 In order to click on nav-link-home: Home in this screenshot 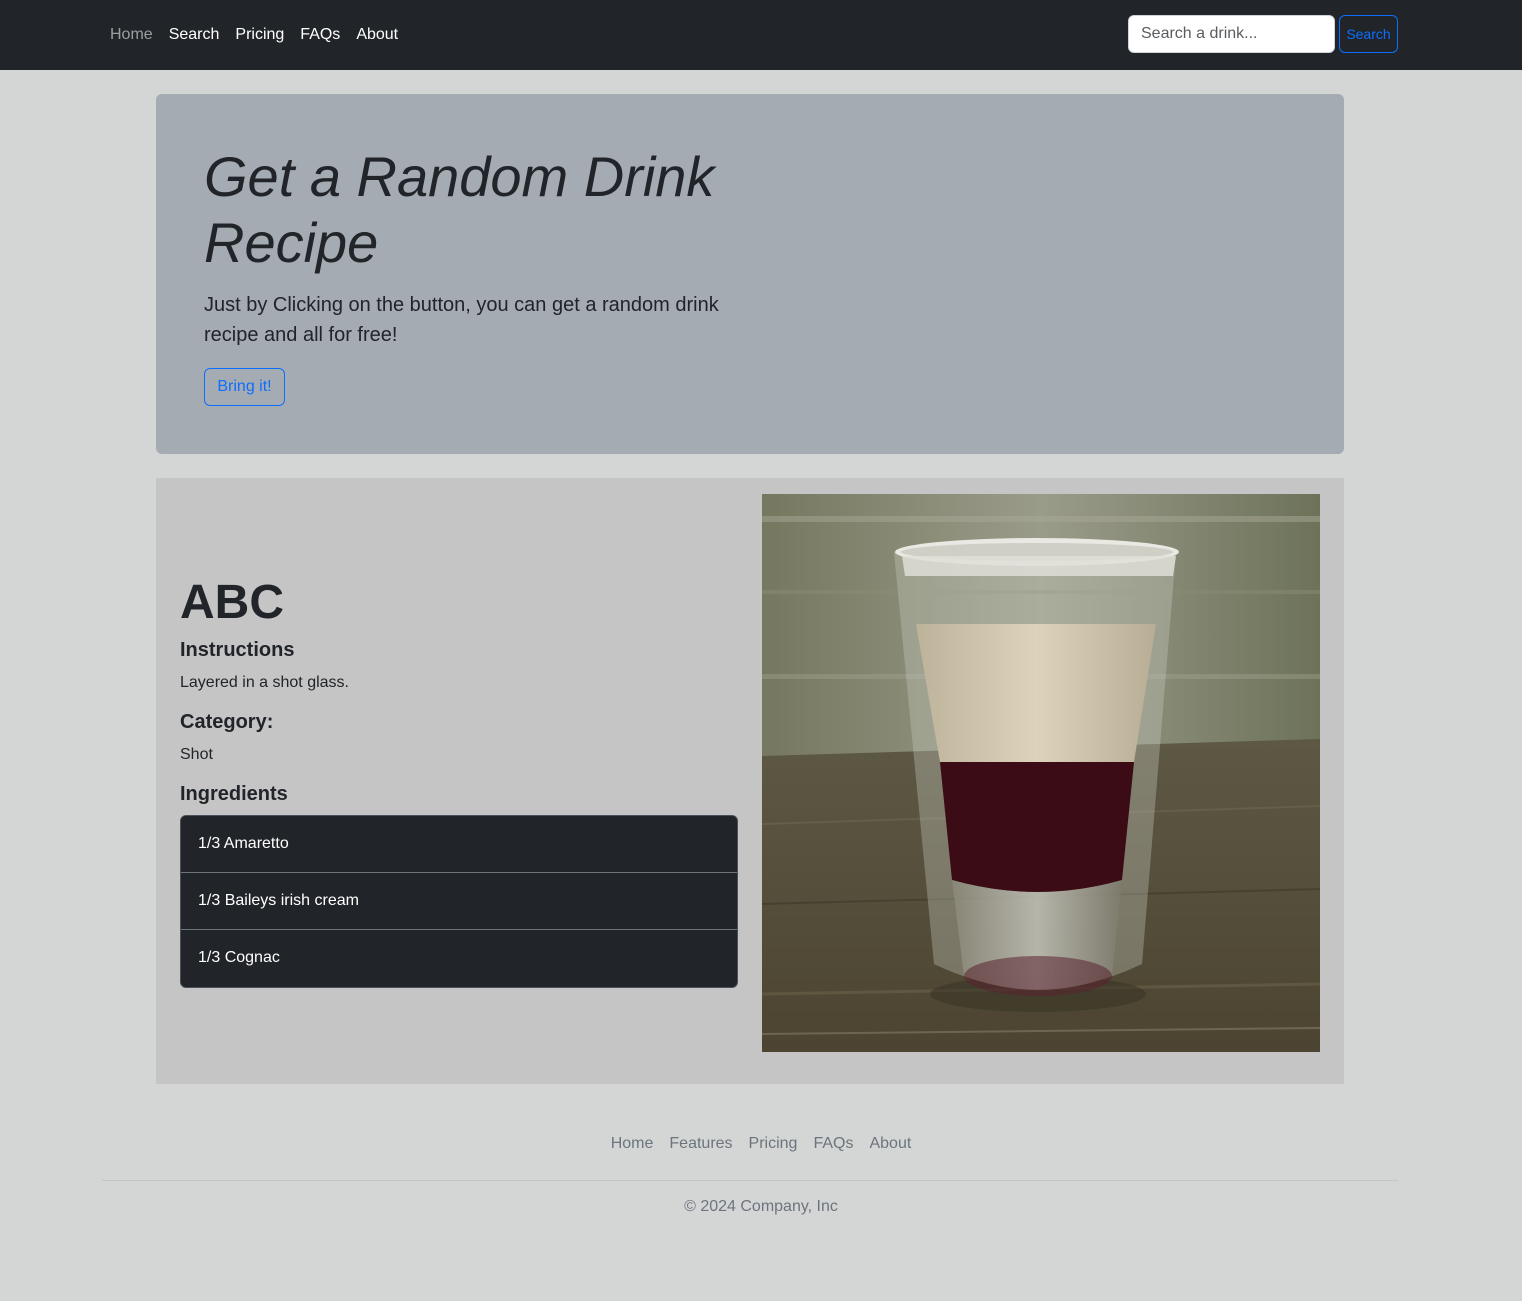, I will do `click(131, 35)`.